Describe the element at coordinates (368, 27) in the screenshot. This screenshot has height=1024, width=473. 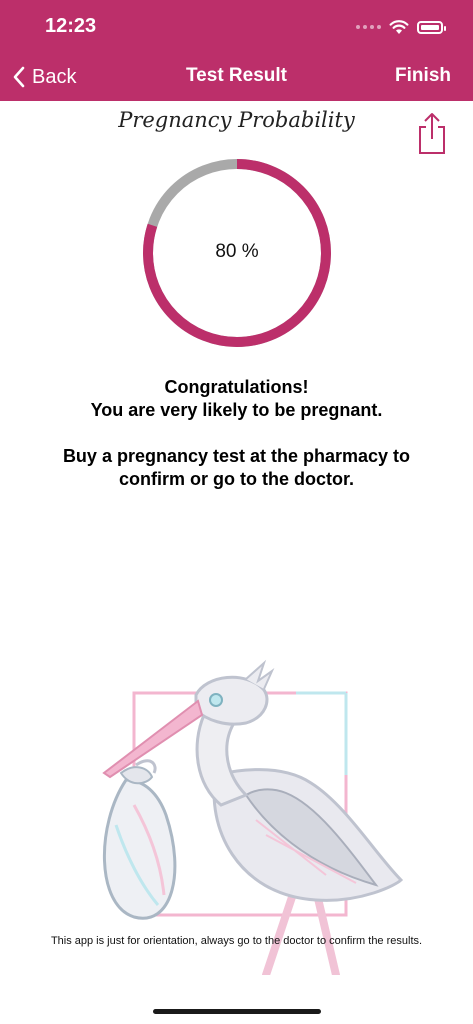
I see `signal-icon` at that location.